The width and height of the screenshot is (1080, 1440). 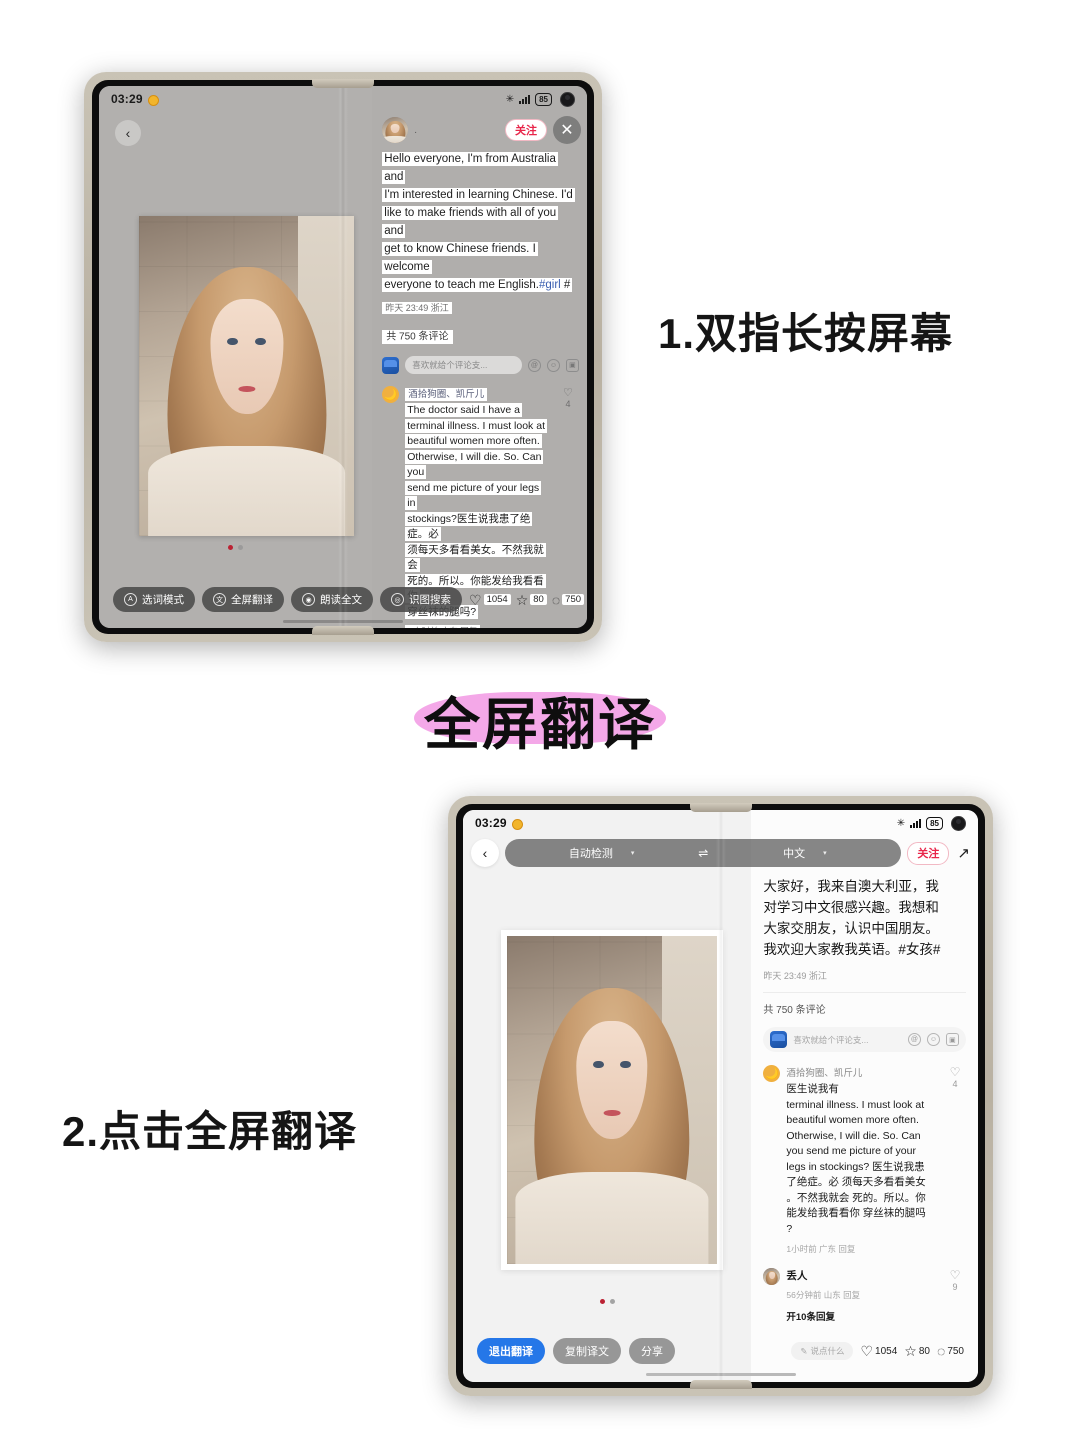 I want to click on chevron-down-icon: ▾, so click(x=632, y=853).